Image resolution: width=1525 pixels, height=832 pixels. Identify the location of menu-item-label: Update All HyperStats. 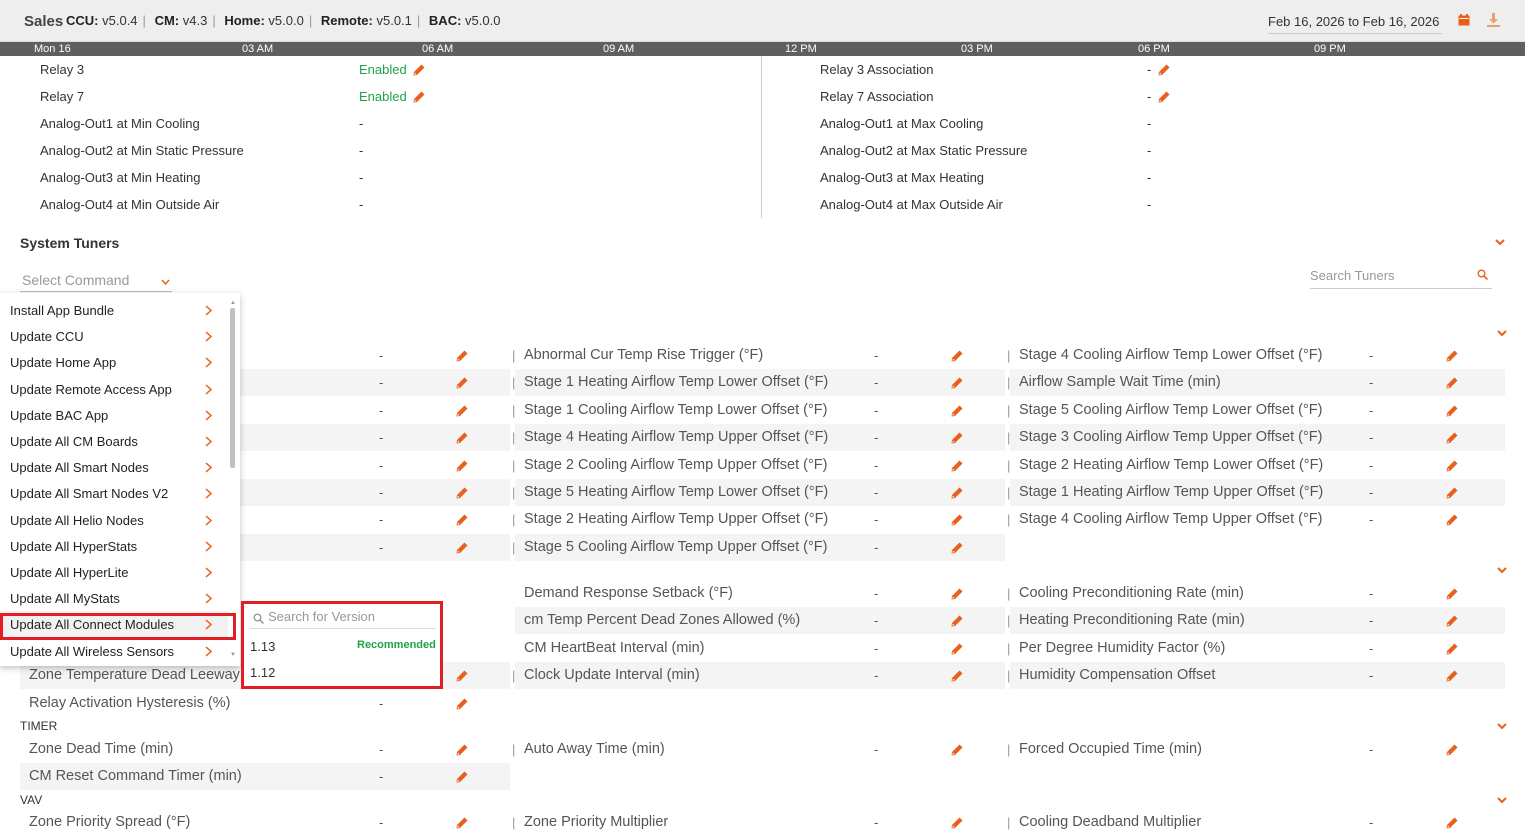
(74, 546).